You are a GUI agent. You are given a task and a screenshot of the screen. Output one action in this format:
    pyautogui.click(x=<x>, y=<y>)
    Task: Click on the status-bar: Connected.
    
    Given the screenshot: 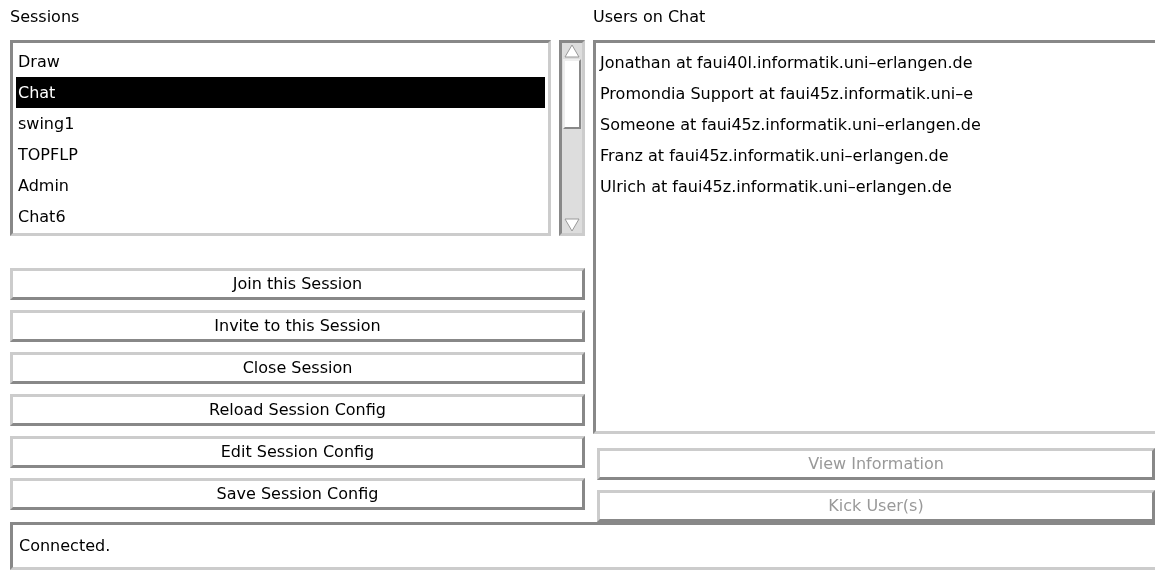 What is the action you would take?
    pyautogui.click(x=582, y=546)
    